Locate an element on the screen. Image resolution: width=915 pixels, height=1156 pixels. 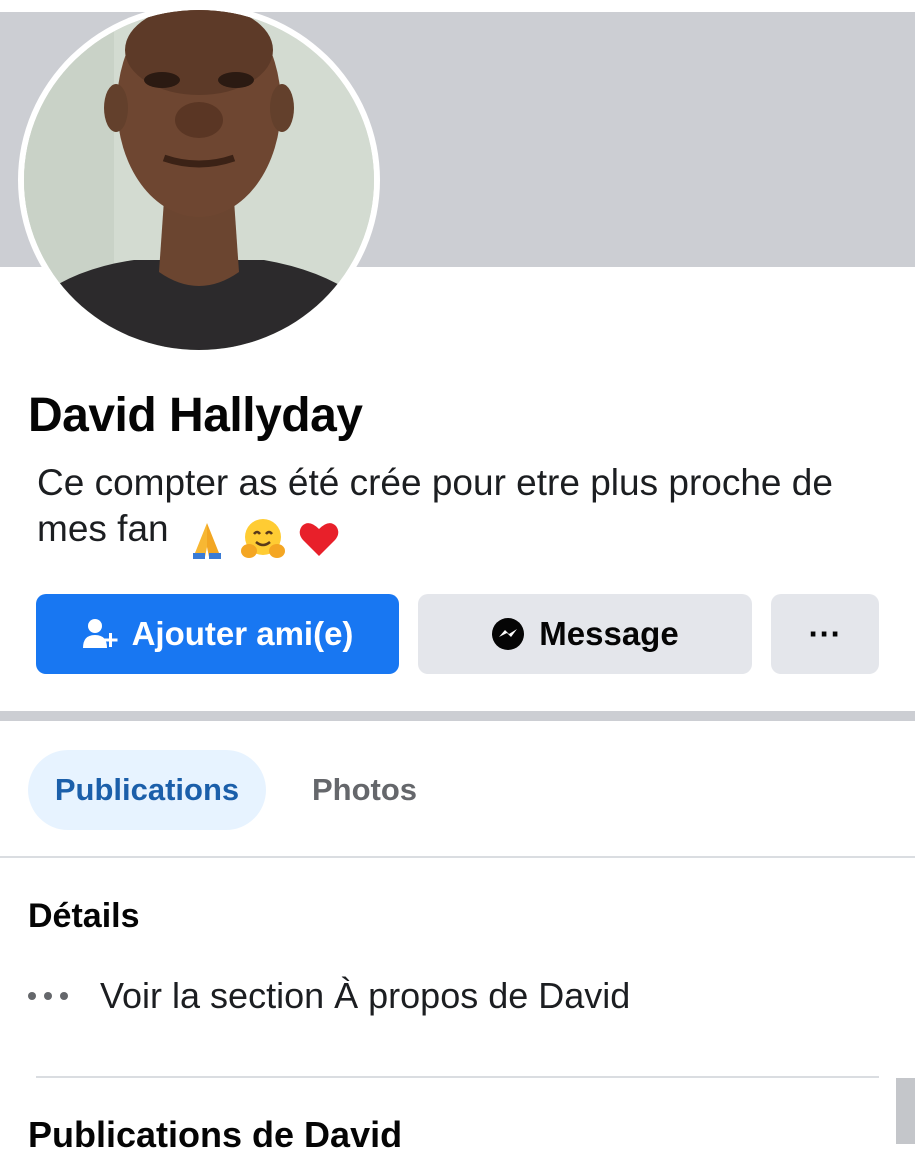
tab-publications-label: Publications is located at coordinates (147, 789).